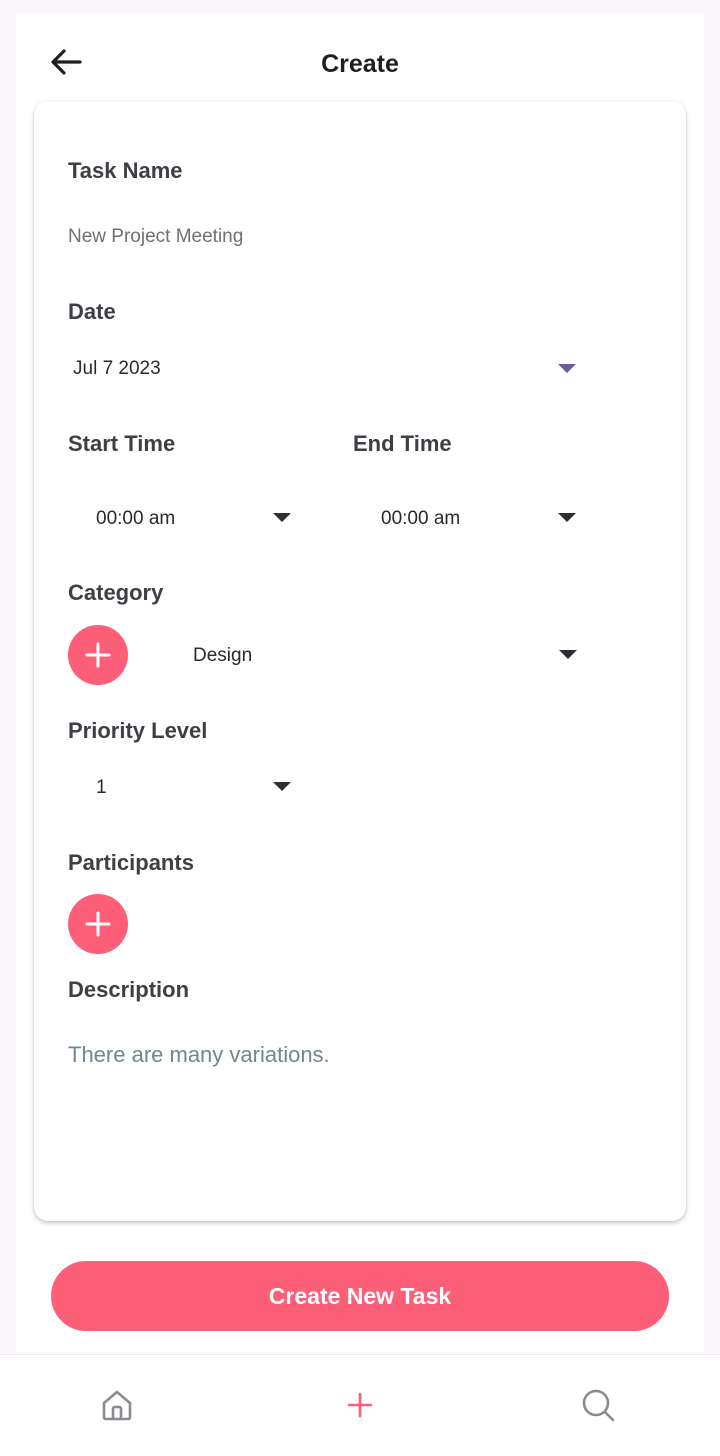  Describe the element at coordinates (116, 592) in the screenshot. I see `category-label: Category` at that location.